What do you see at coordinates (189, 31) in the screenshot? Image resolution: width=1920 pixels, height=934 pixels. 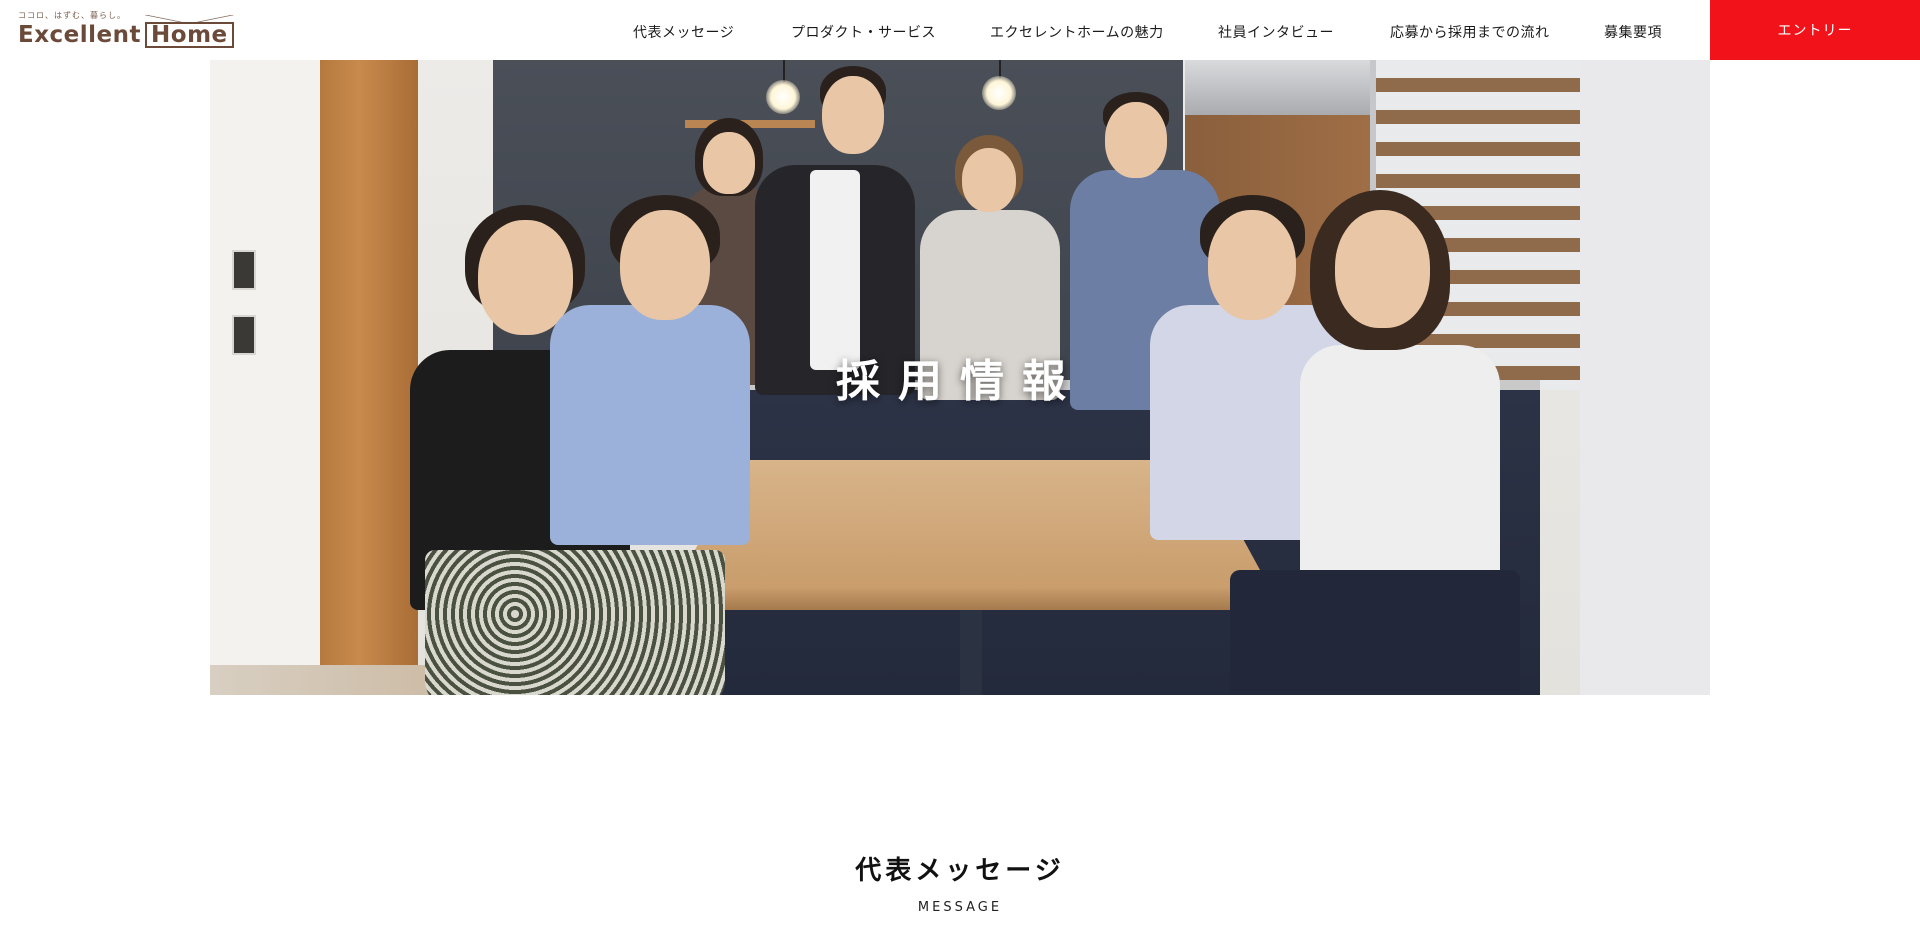 I see `logo-word-home: Home` at bounding box center [189, 31].